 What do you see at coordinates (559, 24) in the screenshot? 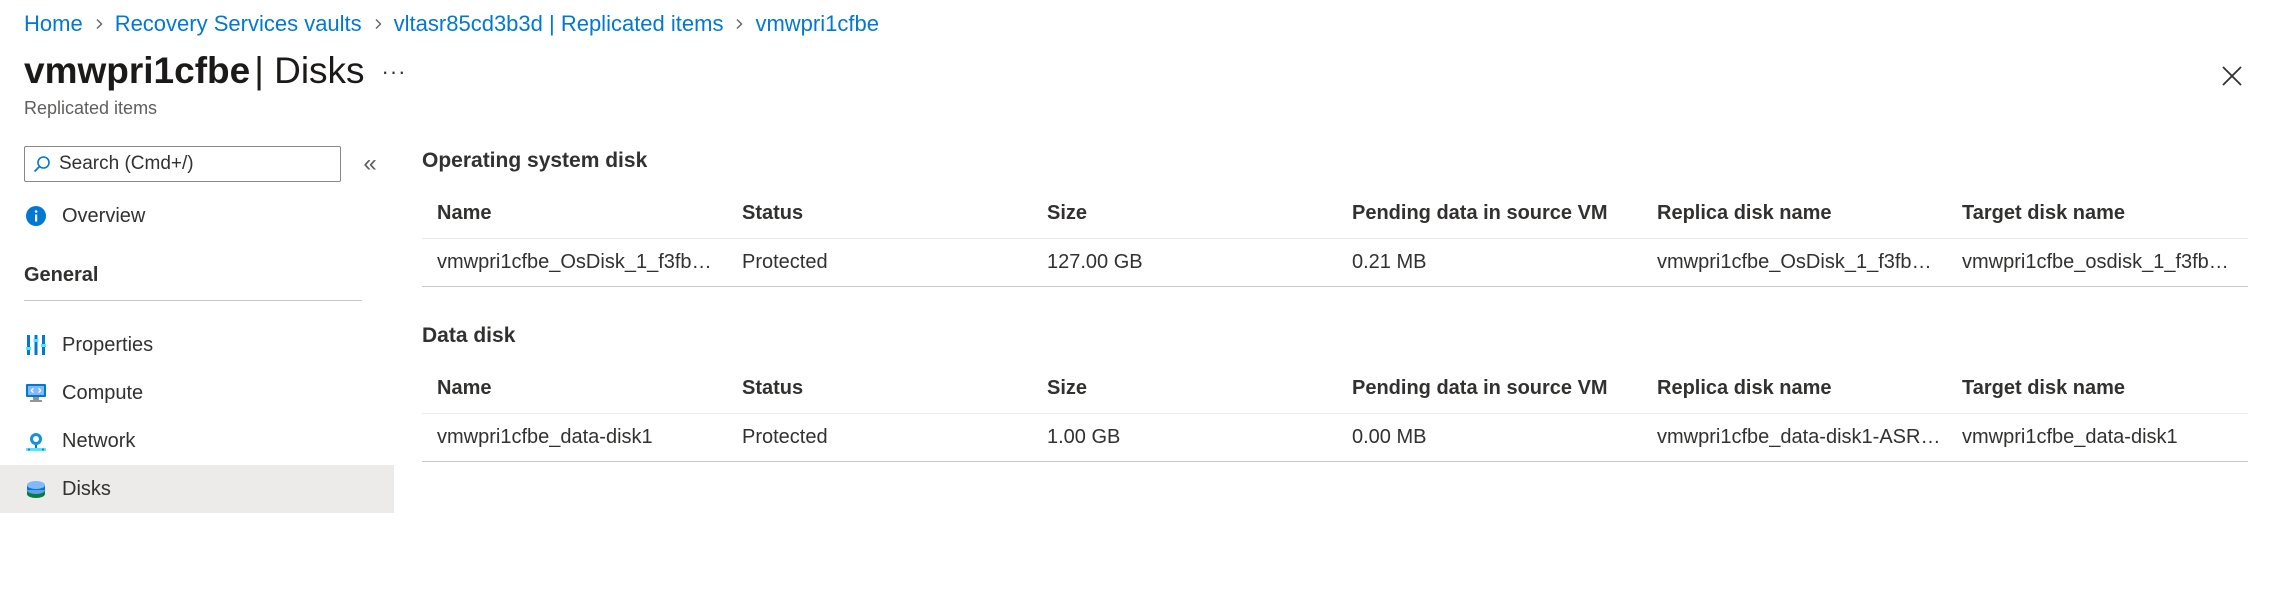
I see `breadcrumb-replicated-items: vltasr85cd3b3d | Replicated items` at bounding box center [559, 24].